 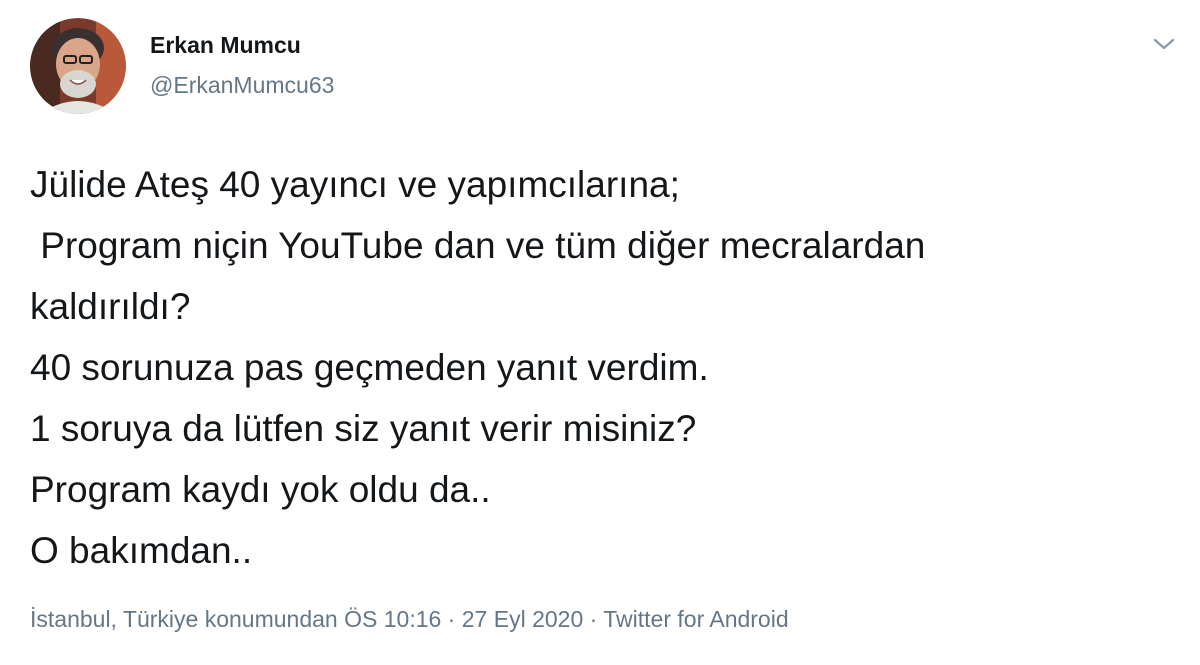 What do you see at coordinates (355, 184) in the screenshot?
I see `tweet-text-line: Jülide Ateş 40 yayıncı ve yapımcılarına;` at bounding box center [355, 184].